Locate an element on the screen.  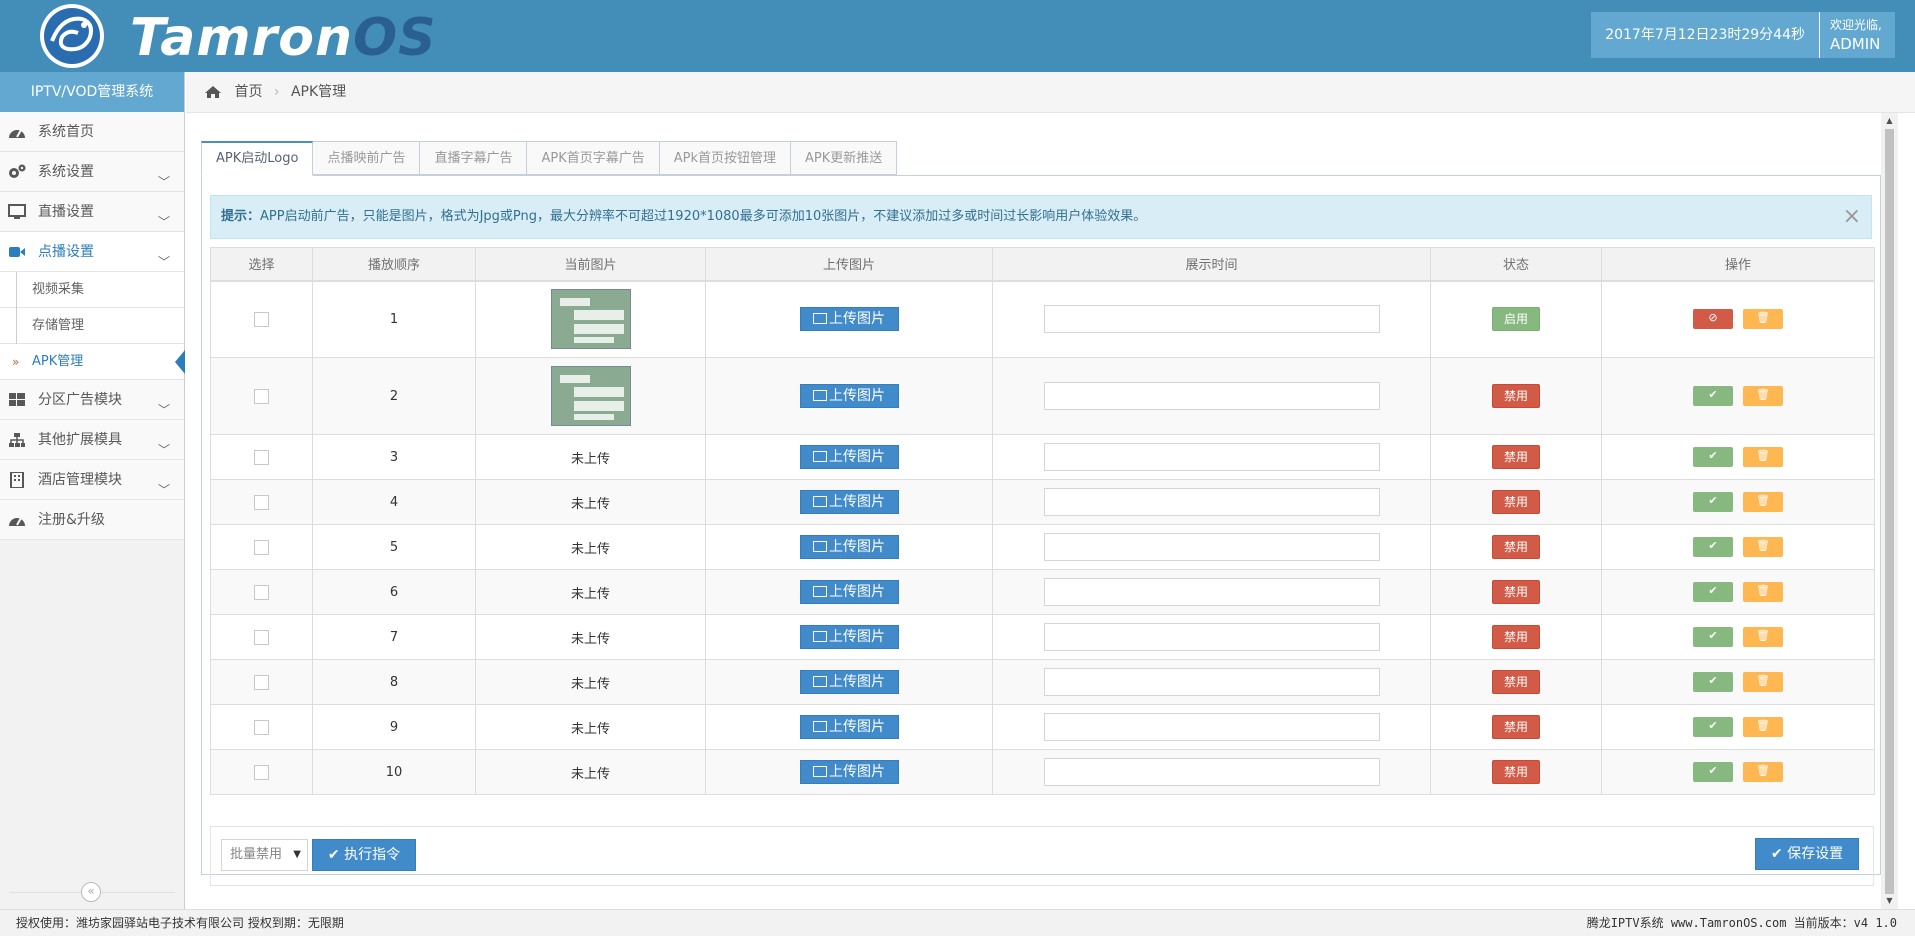
video-camera-icon is located at coordinates (17, 252).